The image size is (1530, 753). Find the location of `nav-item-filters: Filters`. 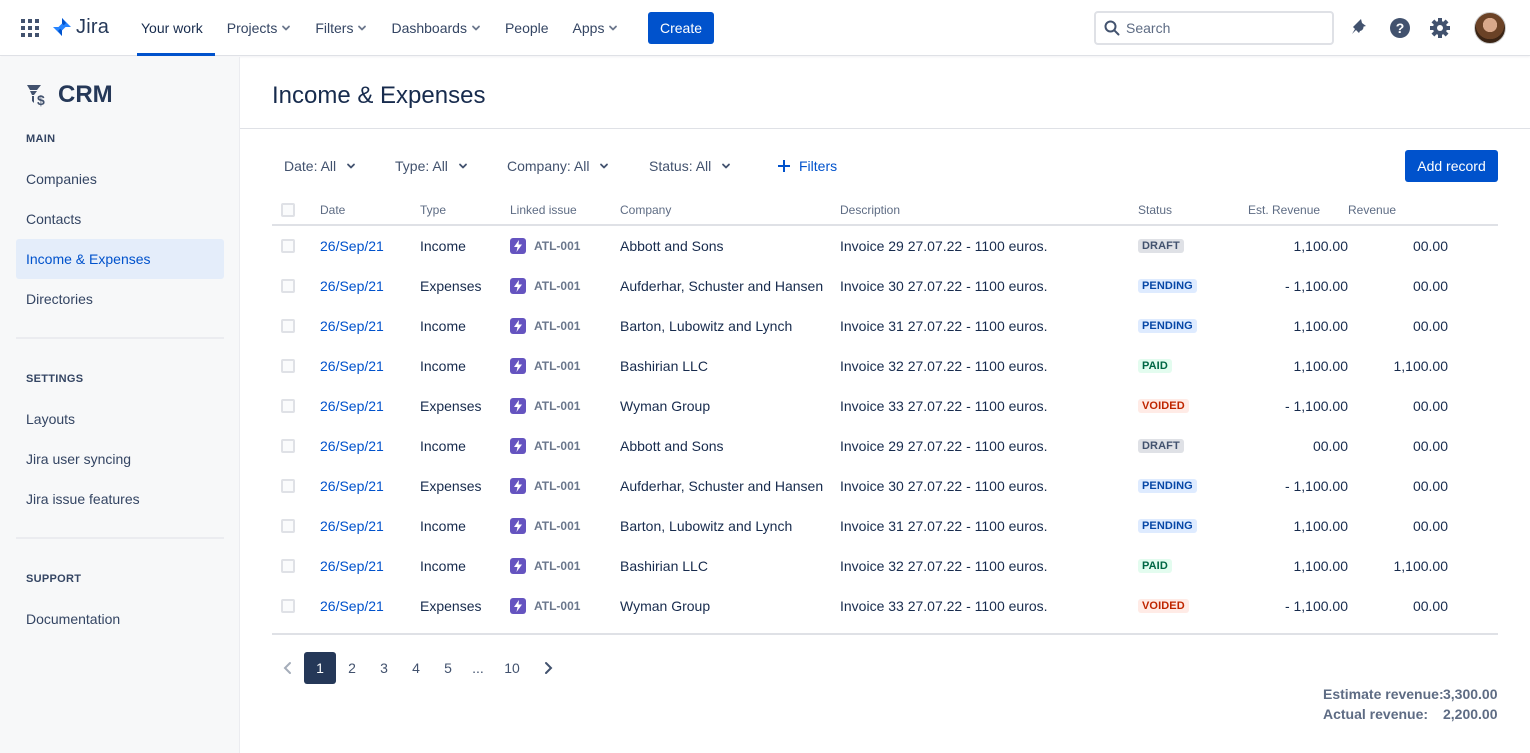

nav-item-filters: Filters is located at coordinates (341, 28).